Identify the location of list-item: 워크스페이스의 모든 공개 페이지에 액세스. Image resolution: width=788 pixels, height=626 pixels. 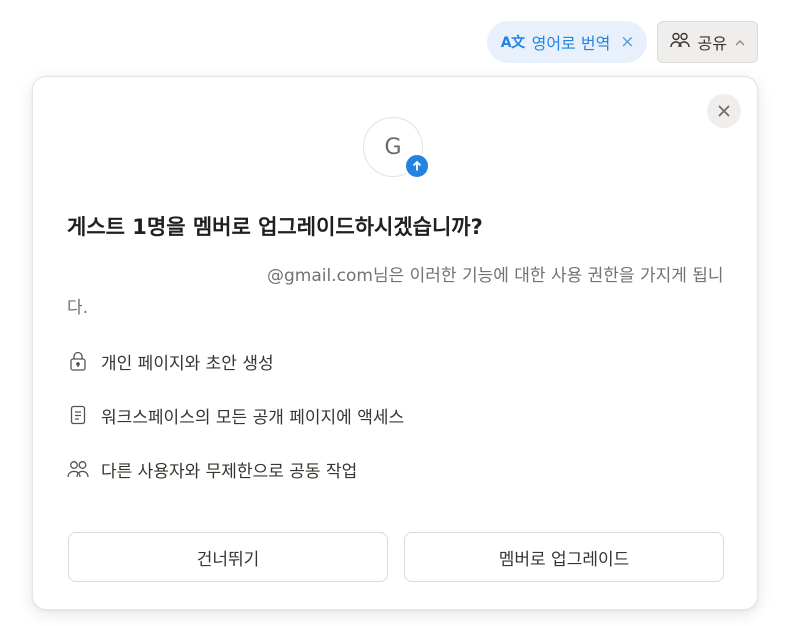
(235, 415).